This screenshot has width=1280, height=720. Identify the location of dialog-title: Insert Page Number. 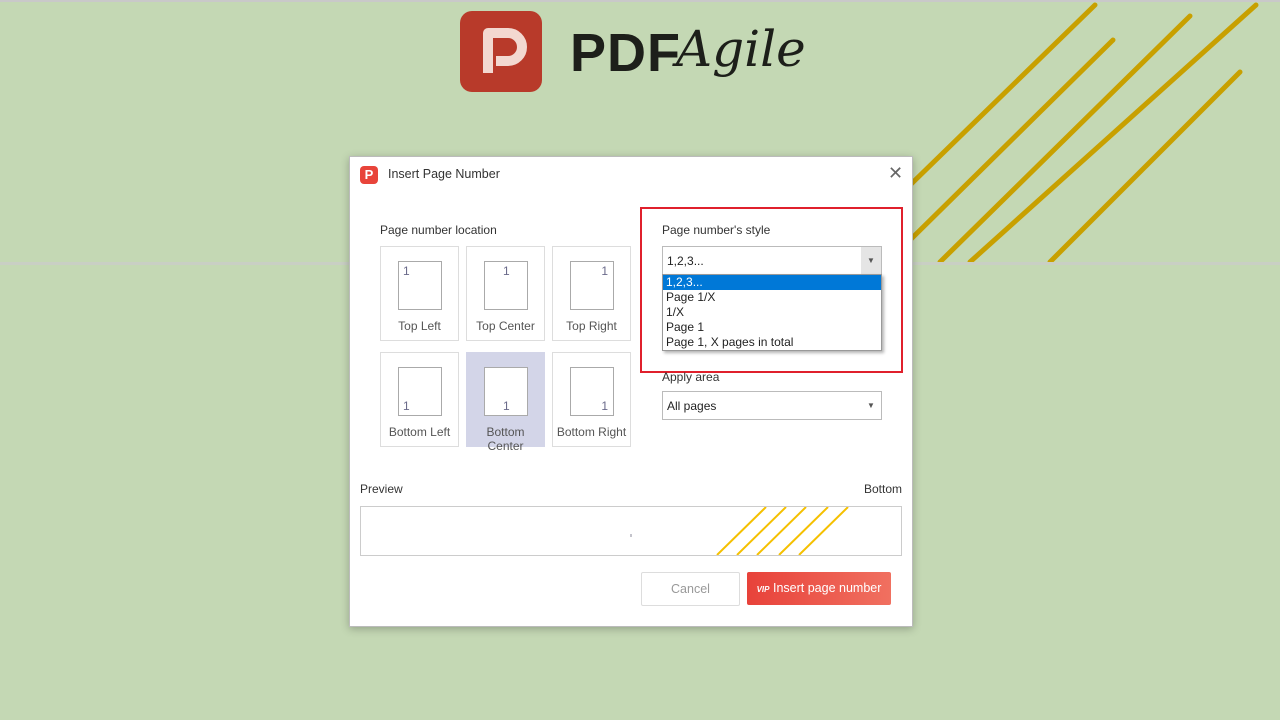
(444, 174).